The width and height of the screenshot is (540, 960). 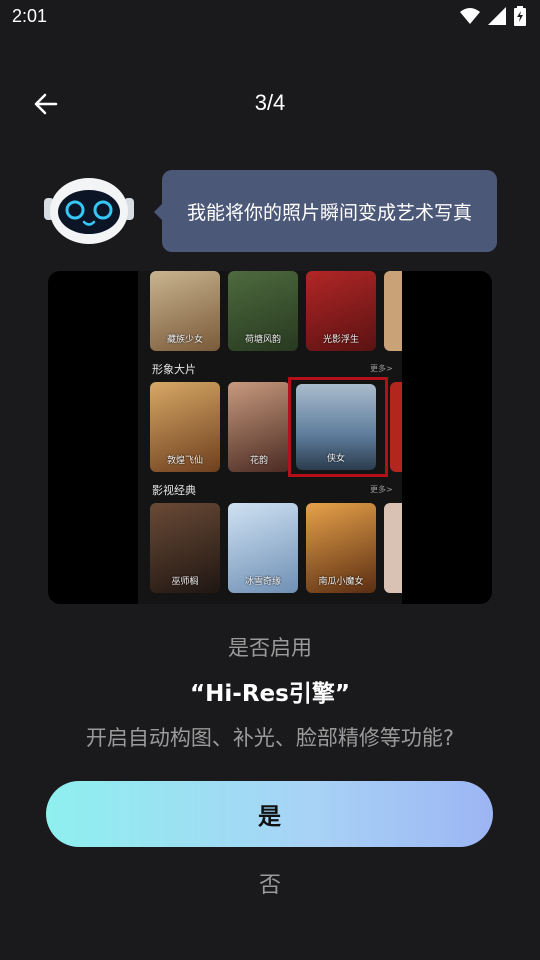 What do you see at coordinates (259, 427) in the screenshot?
I see `preview-thumb: 花韵` at bounding box center [259, 427].